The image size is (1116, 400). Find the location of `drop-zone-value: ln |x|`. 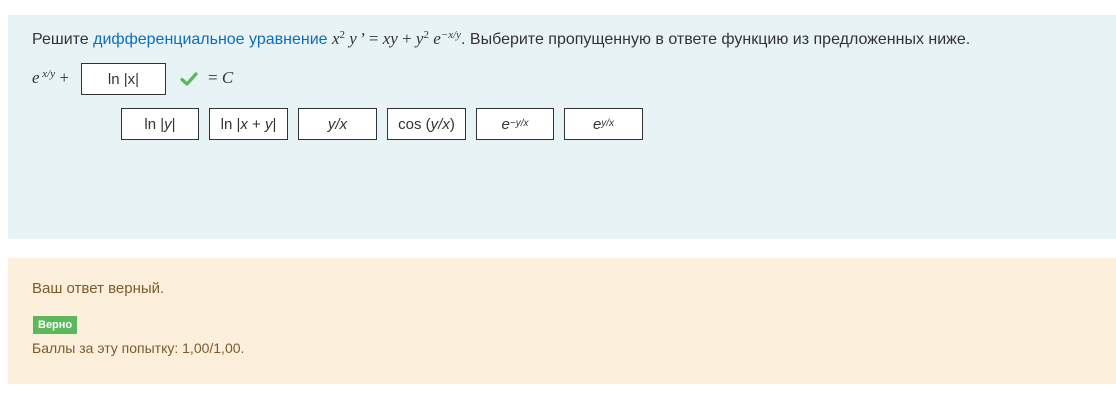

drop-zone-value: ln |x| is located at coordinates (123, 79).